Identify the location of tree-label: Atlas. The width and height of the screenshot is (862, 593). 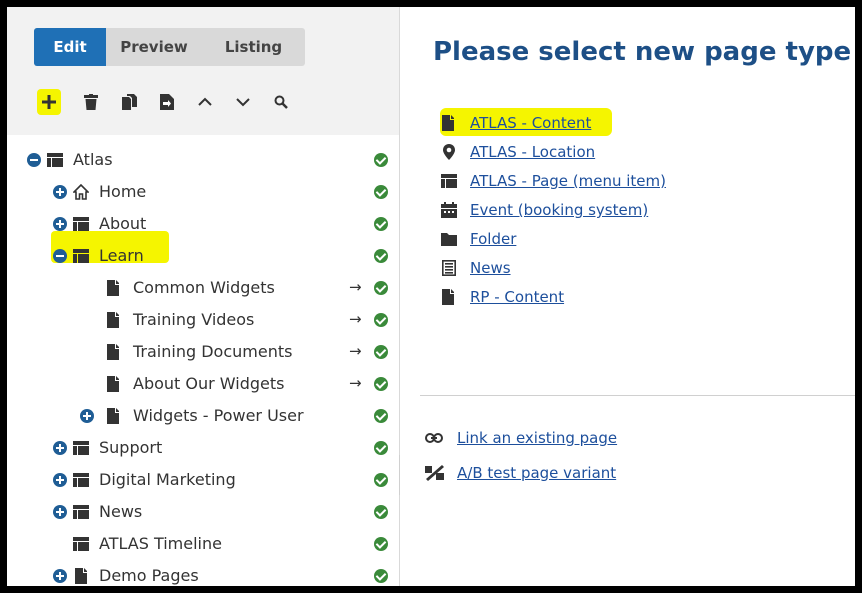
(93, 159).